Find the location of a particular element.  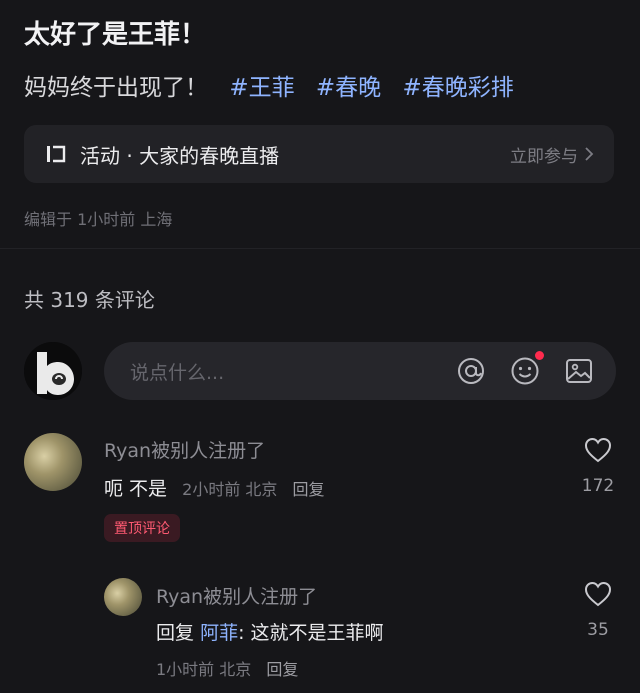

avatar is located at coordinates (53, 371).